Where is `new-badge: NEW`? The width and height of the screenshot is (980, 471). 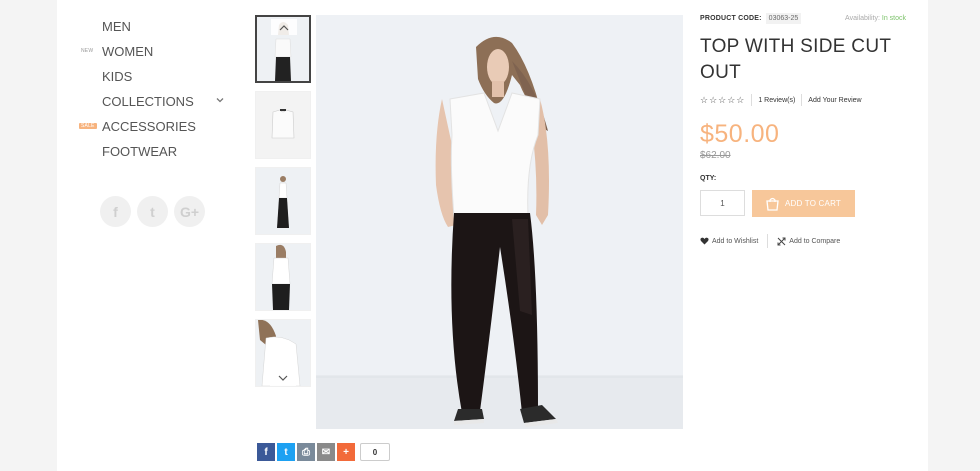
new-badge: NEW is located at coordinates (87, 51).